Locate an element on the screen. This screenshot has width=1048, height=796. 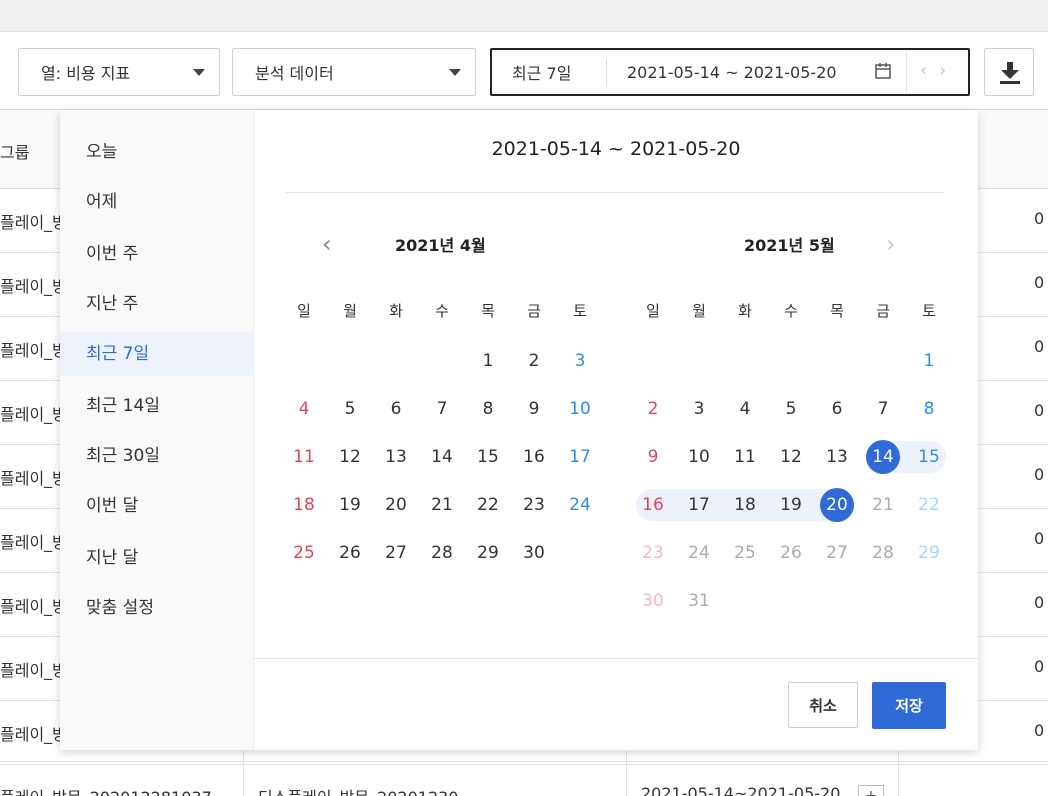
preset-last-30-days: 최근 30일 is located at coordinates (157, 456).